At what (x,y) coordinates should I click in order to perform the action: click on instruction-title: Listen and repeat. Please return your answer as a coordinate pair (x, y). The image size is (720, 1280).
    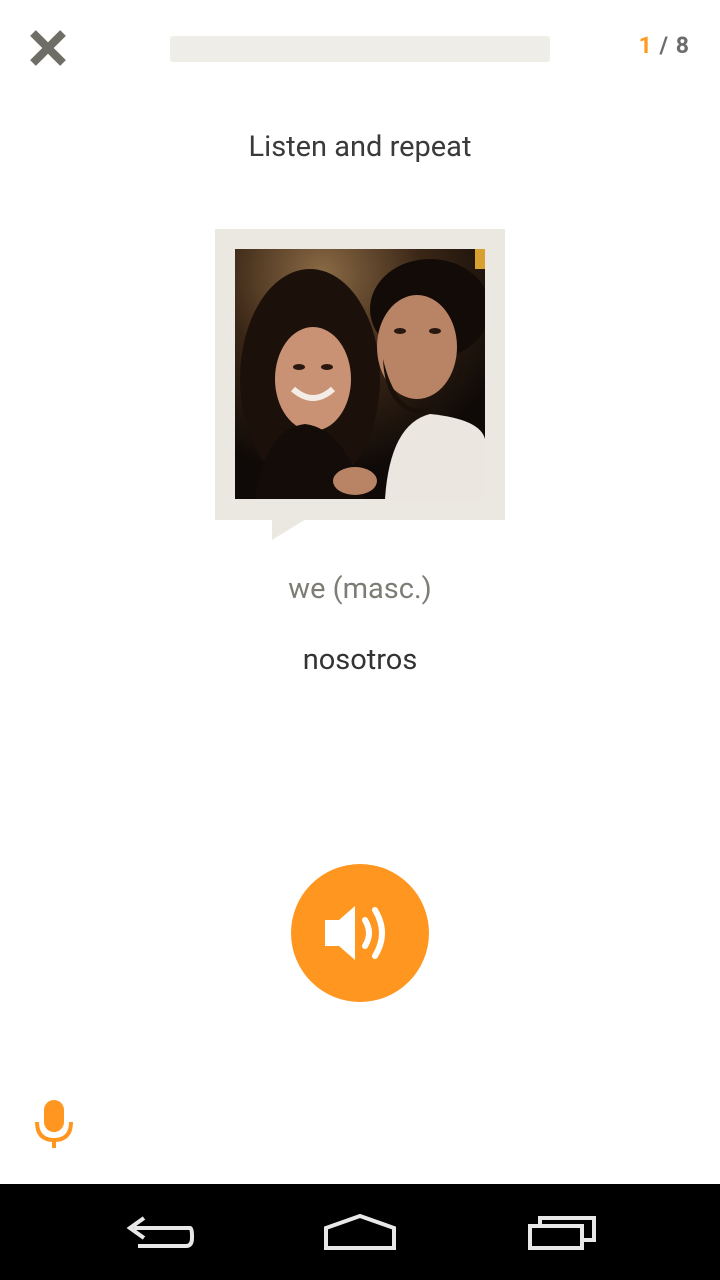
    Looking at the image, I should click on (360, 147).